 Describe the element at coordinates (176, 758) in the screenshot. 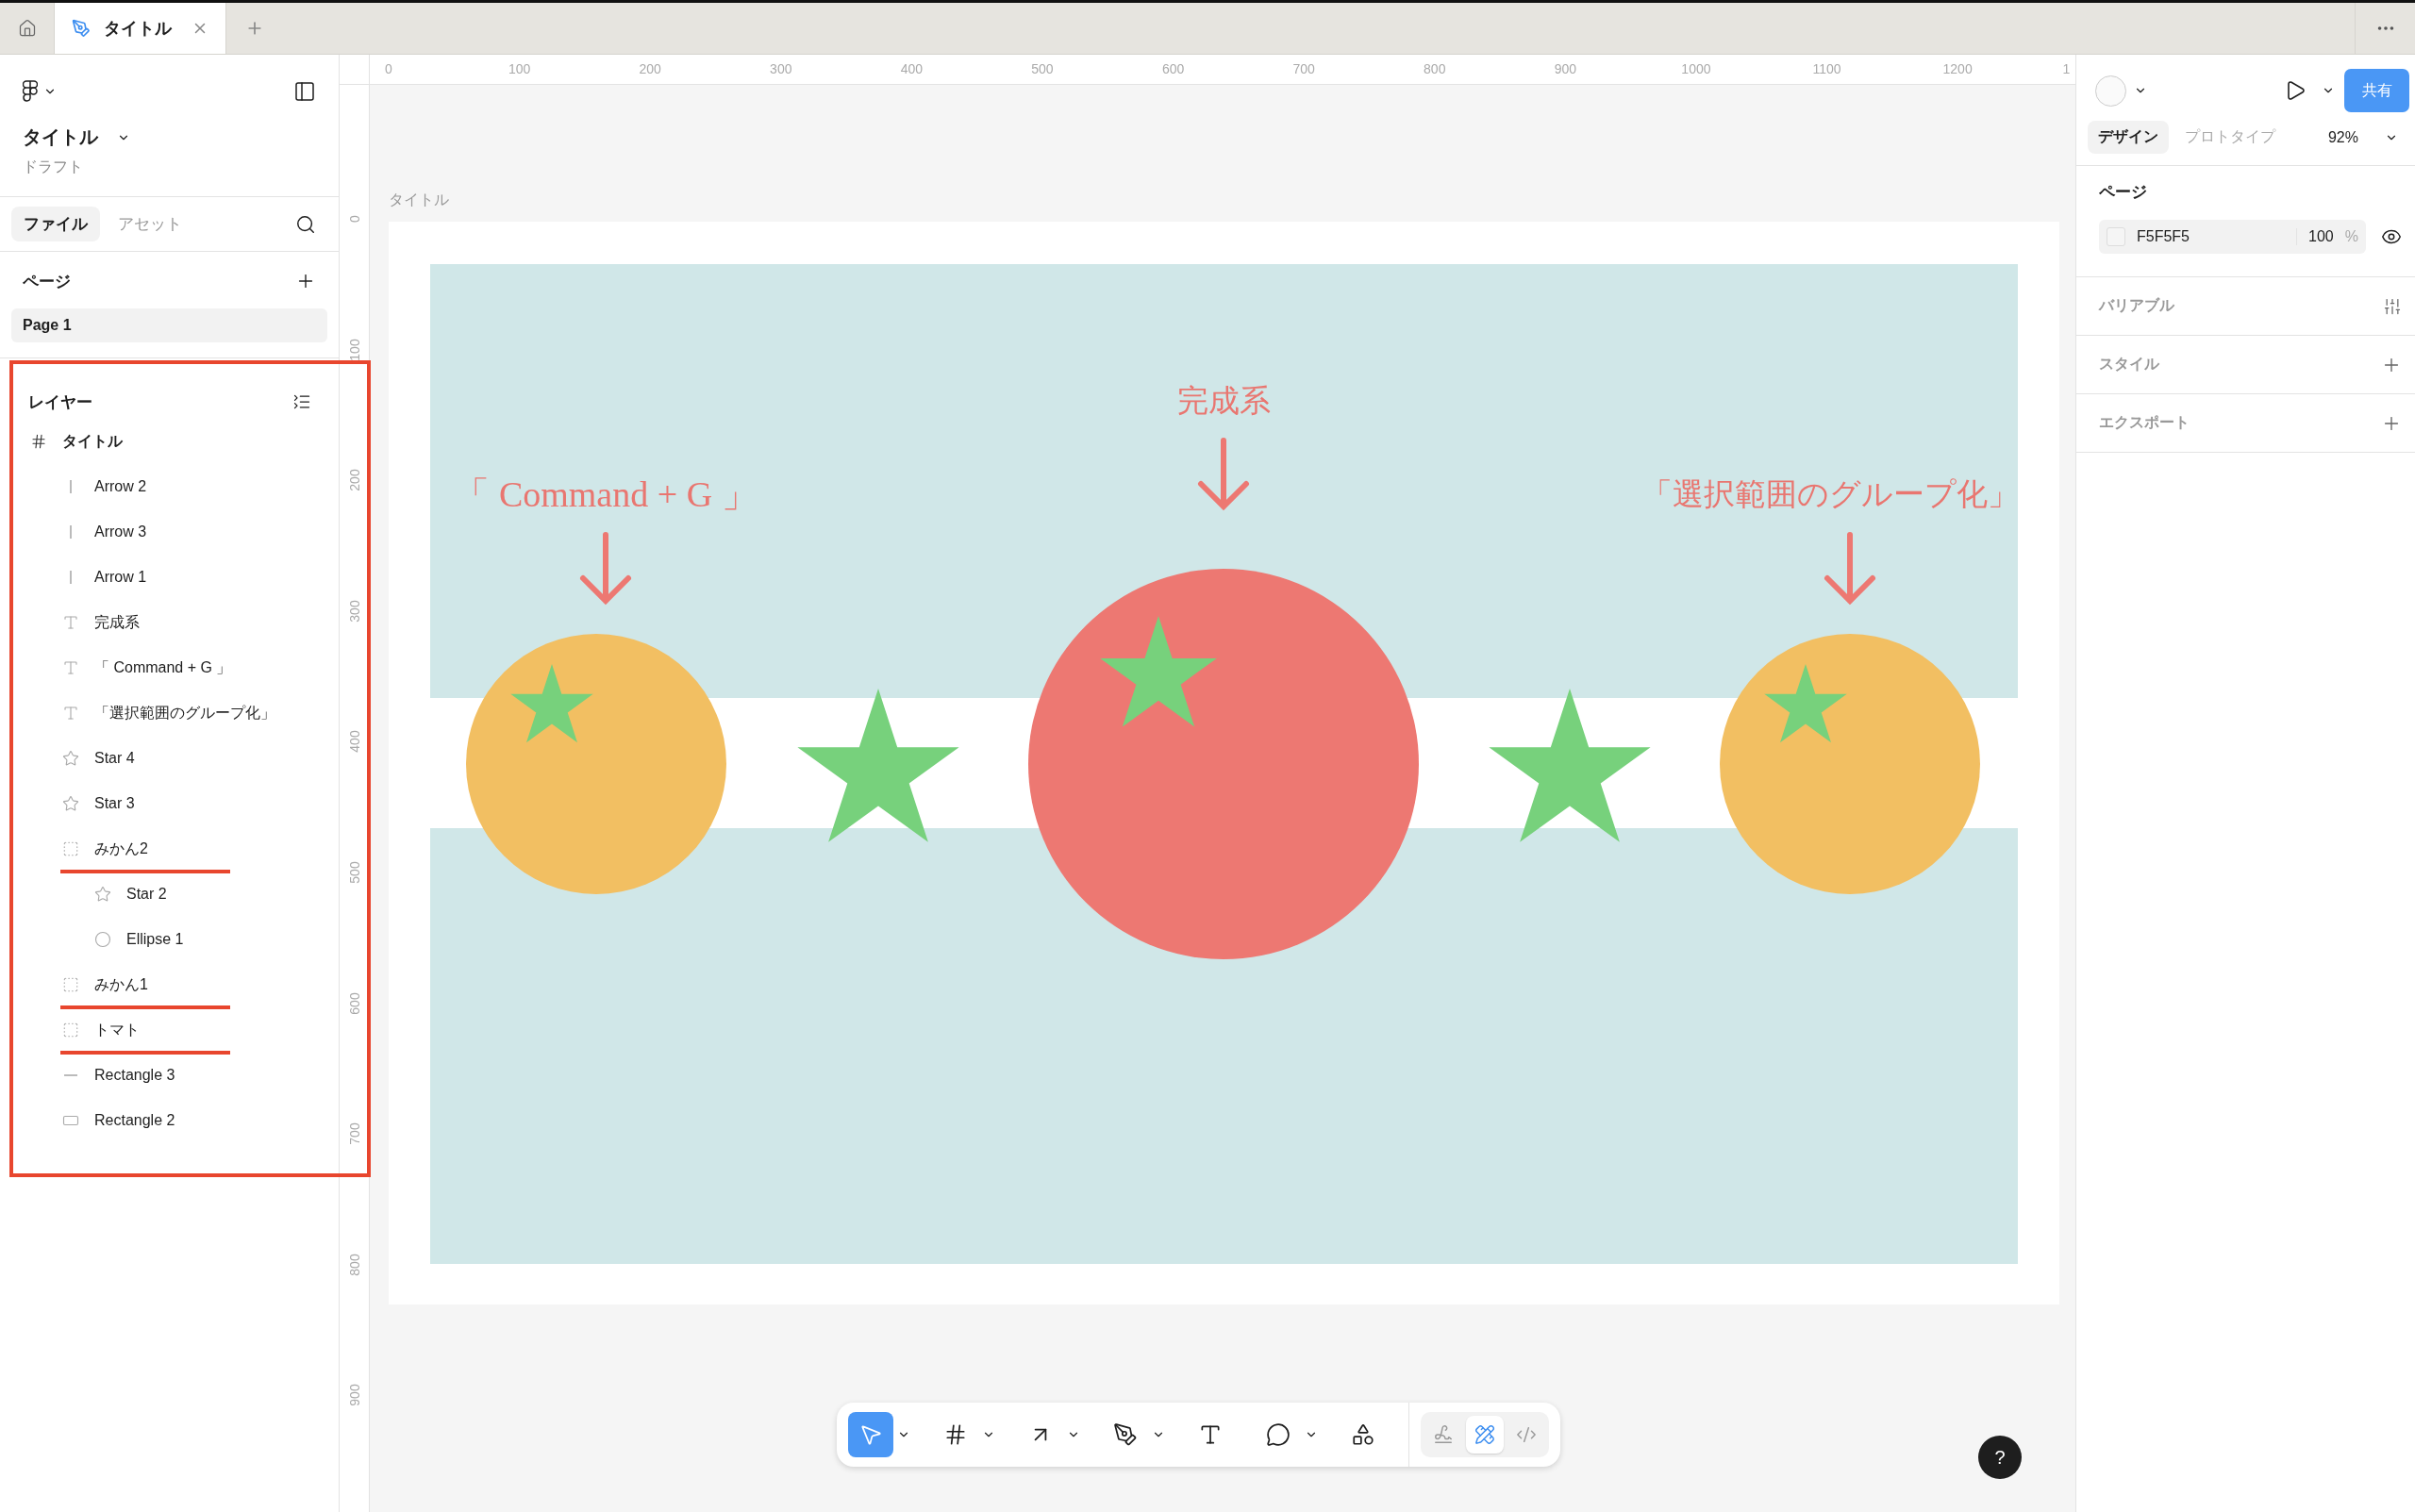

I see `layer-item: Star 4` at that location.